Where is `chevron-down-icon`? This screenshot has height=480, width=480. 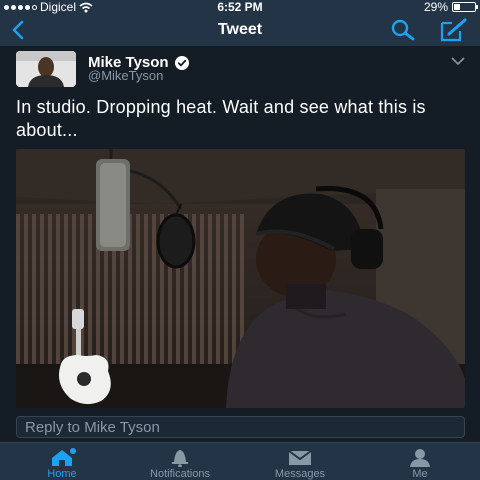
chevron-down-icon is located at coordinates (458, 61).